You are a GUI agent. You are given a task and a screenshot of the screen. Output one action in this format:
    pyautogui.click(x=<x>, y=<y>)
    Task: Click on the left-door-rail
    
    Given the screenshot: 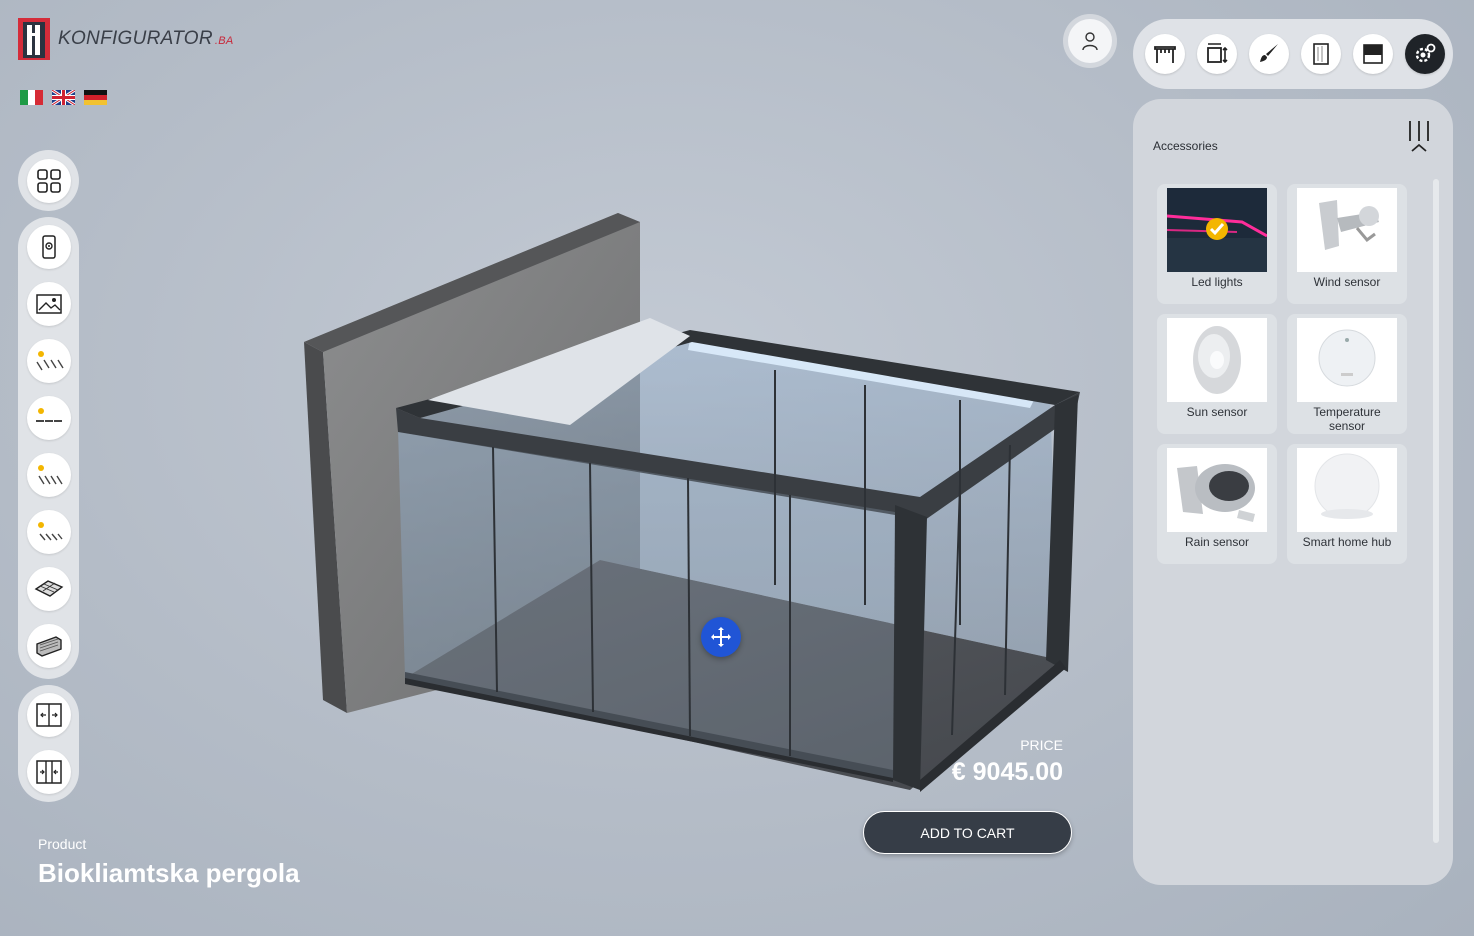 What is the action you would take?
    pyautogui.click(x=48, y=743)
    